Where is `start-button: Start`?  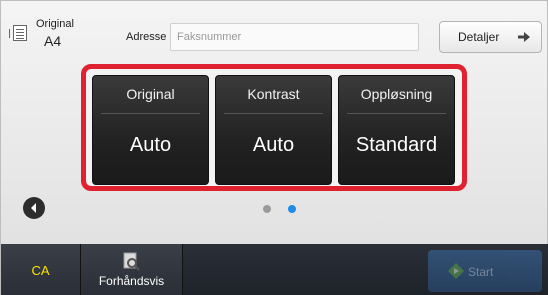
start-button: Start is located at coordinates (485, 271).